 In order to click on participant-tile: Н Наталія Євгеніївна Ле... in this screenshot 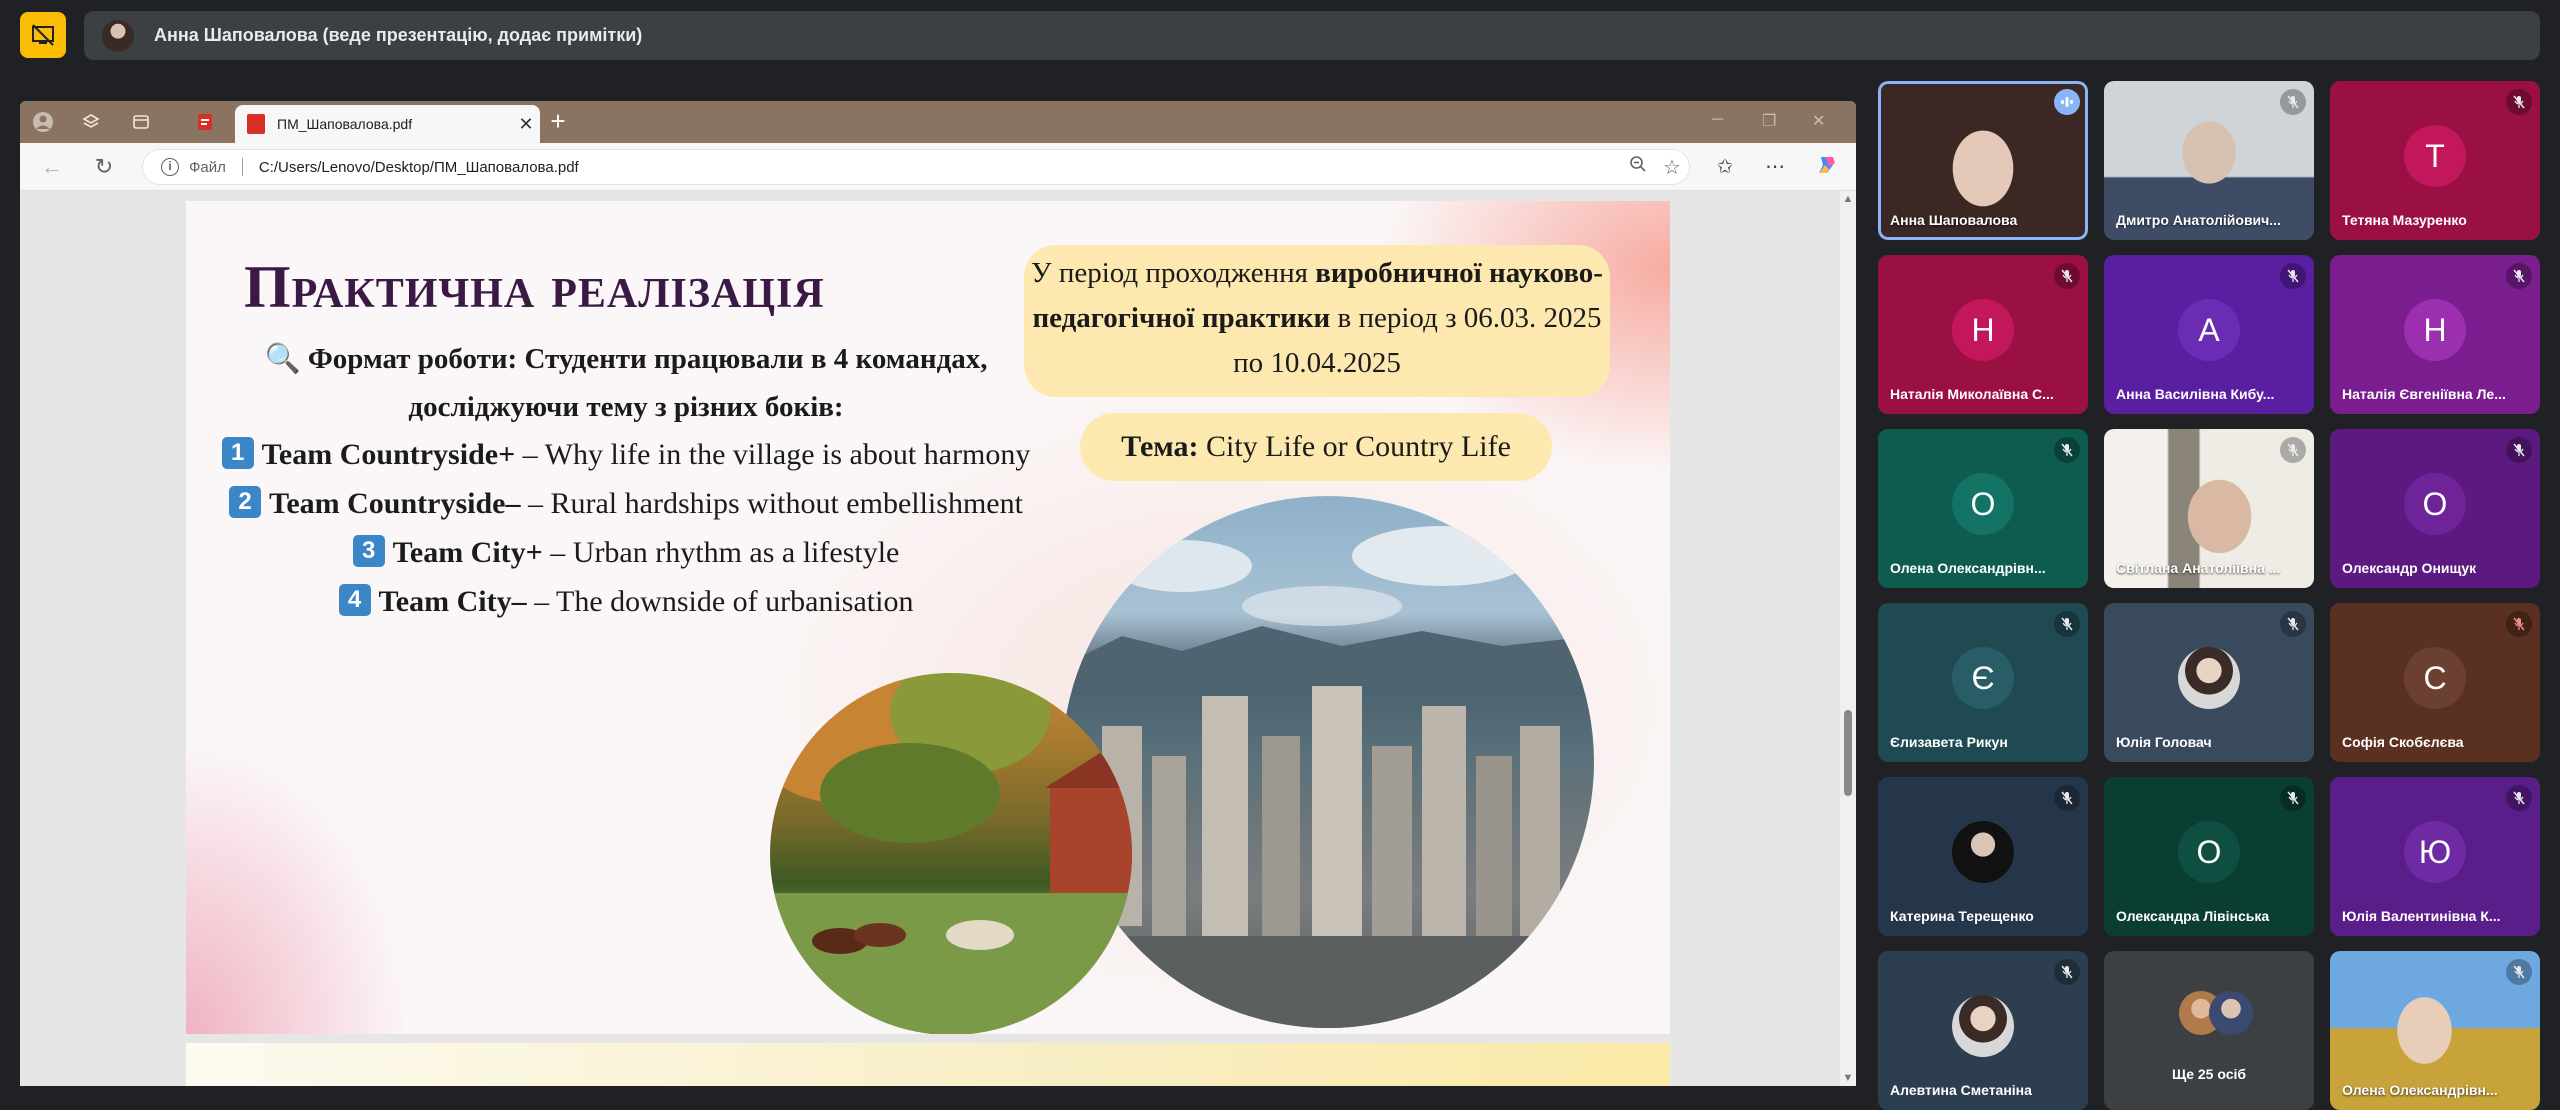, I will do `click(2435, 334)`.